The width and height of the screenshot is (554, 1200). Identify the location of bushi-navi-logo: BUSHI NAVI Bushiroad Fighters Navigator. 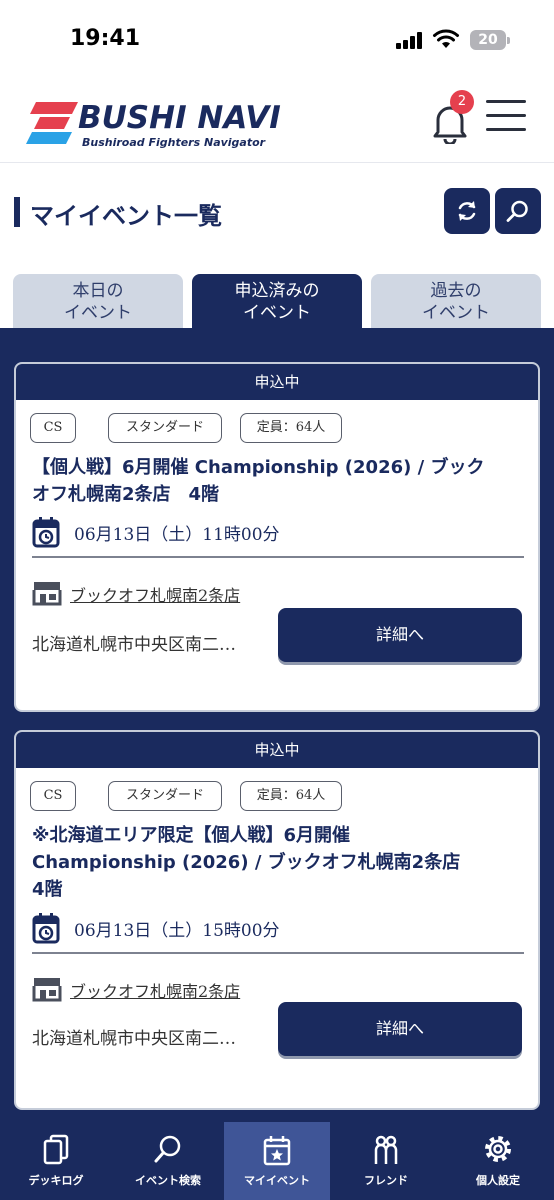
(161, 124).